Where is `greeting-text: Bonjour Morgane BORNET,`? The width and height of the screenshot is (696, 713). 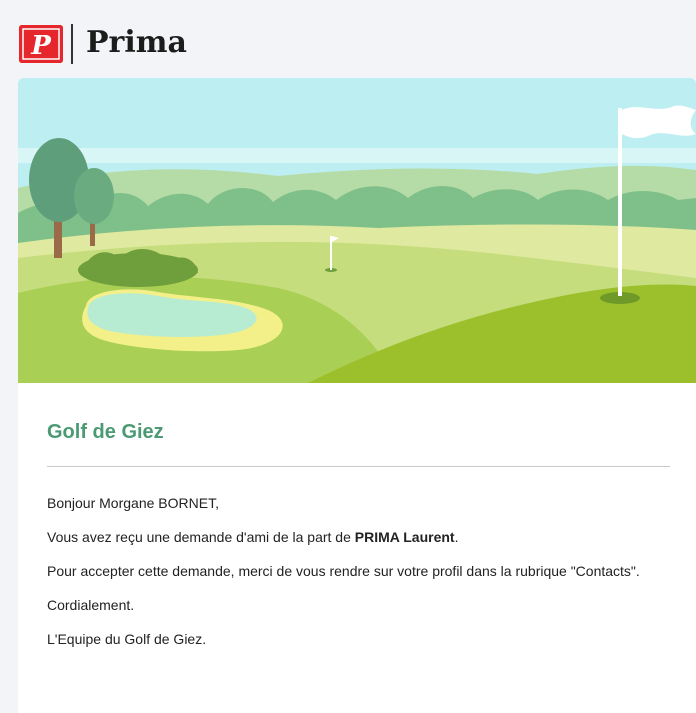
greeting-text: Bonjour Morgane BORNET, is located at coordinates (133, 503).